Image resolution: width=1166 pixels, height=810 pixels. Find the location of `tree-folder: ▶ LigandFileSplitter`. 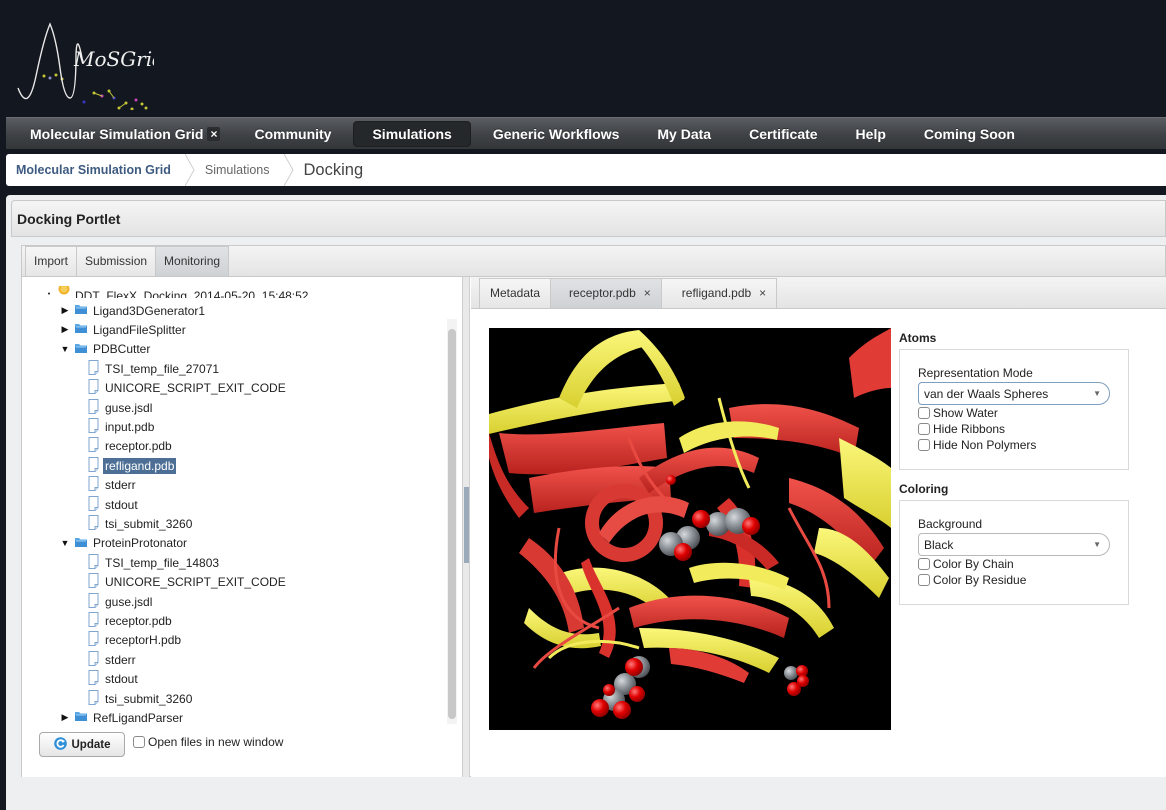

tree-folder: ▶ LigandFileSplitter is located at coordinates (124, 329).